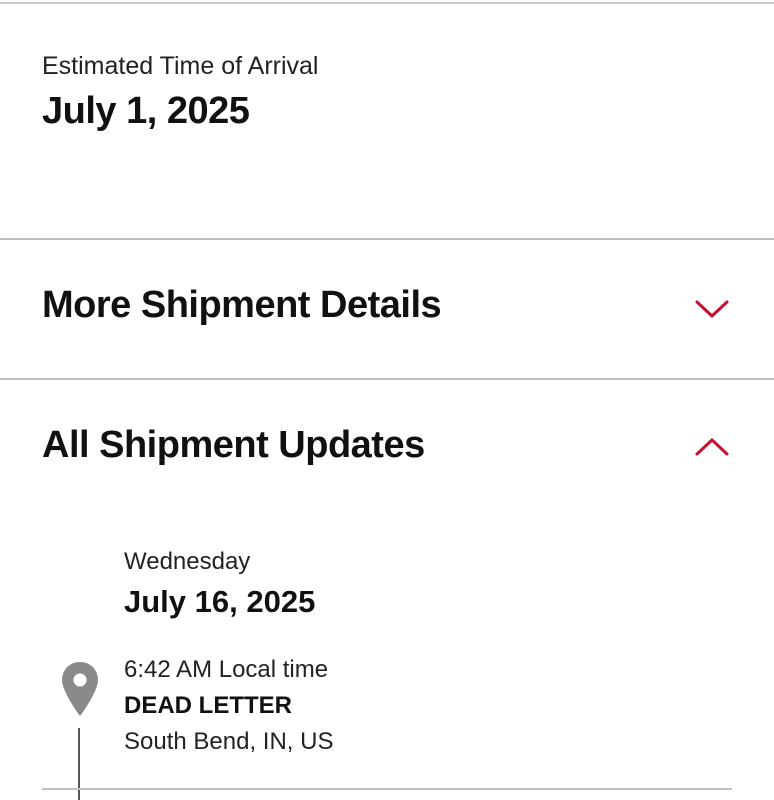 The height and width of the screenshot is (800, 774). Describe the element at coordinates (180, 66) in the screenshot. I see `eta-label: Estimated Time of Arrival` at that location.